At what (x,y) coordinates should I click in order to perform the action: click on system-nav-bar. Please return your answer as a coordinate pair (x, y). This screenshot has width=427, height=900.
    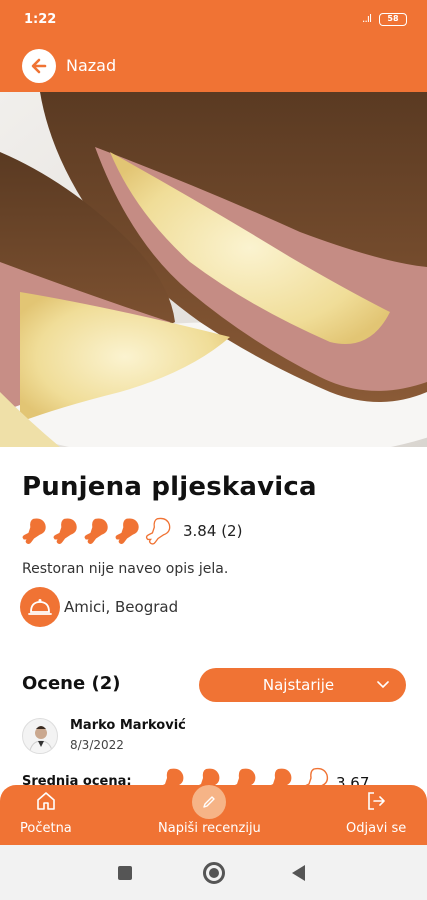
    Looking at the image, I should click on (213, 872).